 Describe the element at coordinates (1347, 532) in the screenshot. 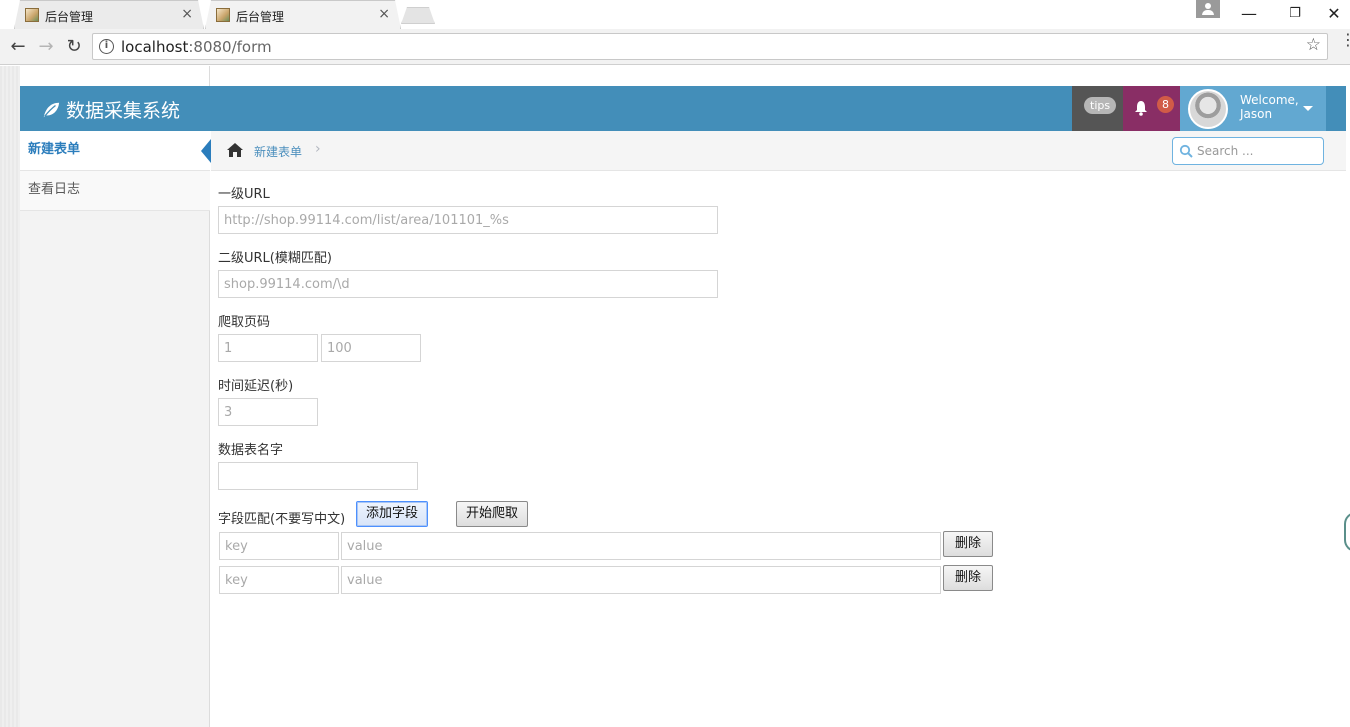

I see `side-widget-handle` at that location.